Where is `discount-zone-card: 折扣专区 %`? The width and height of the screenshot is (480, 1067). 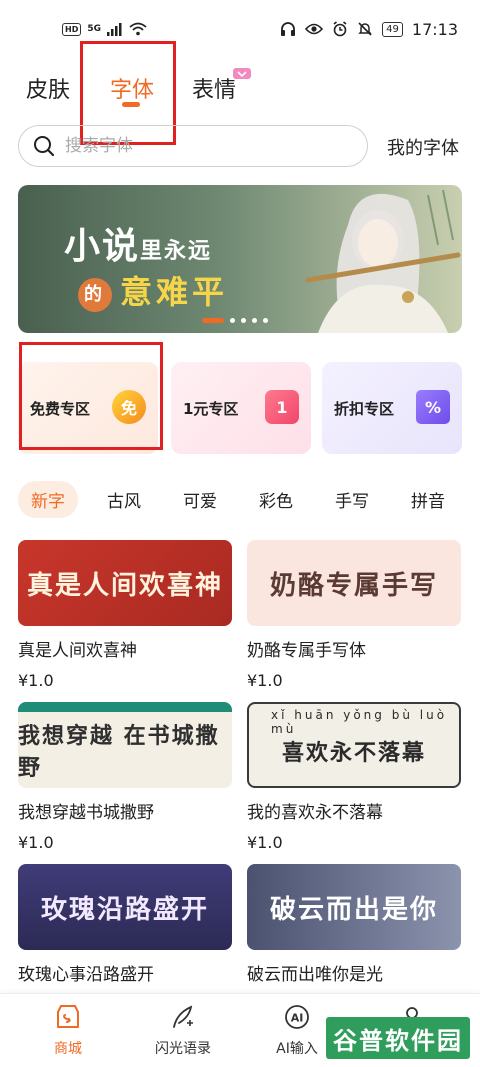 discount-zone-card: 折扣专区 % is located at coordinates (392, 408).